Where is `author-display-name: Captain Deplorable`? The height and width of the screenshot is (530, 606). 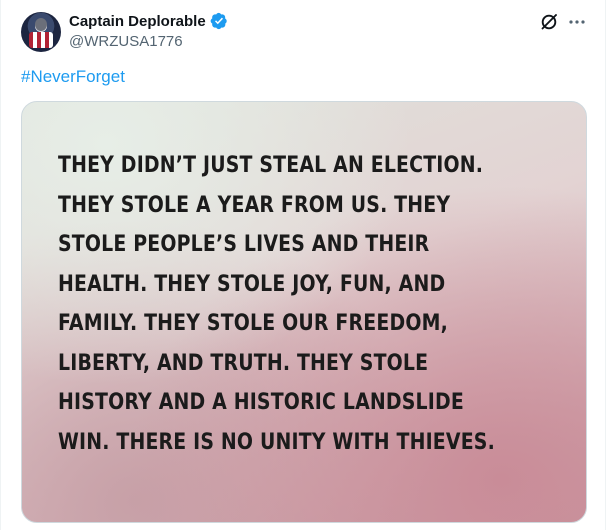 author-display-name: Captain Deplorable is located at coordinates (137, 21).